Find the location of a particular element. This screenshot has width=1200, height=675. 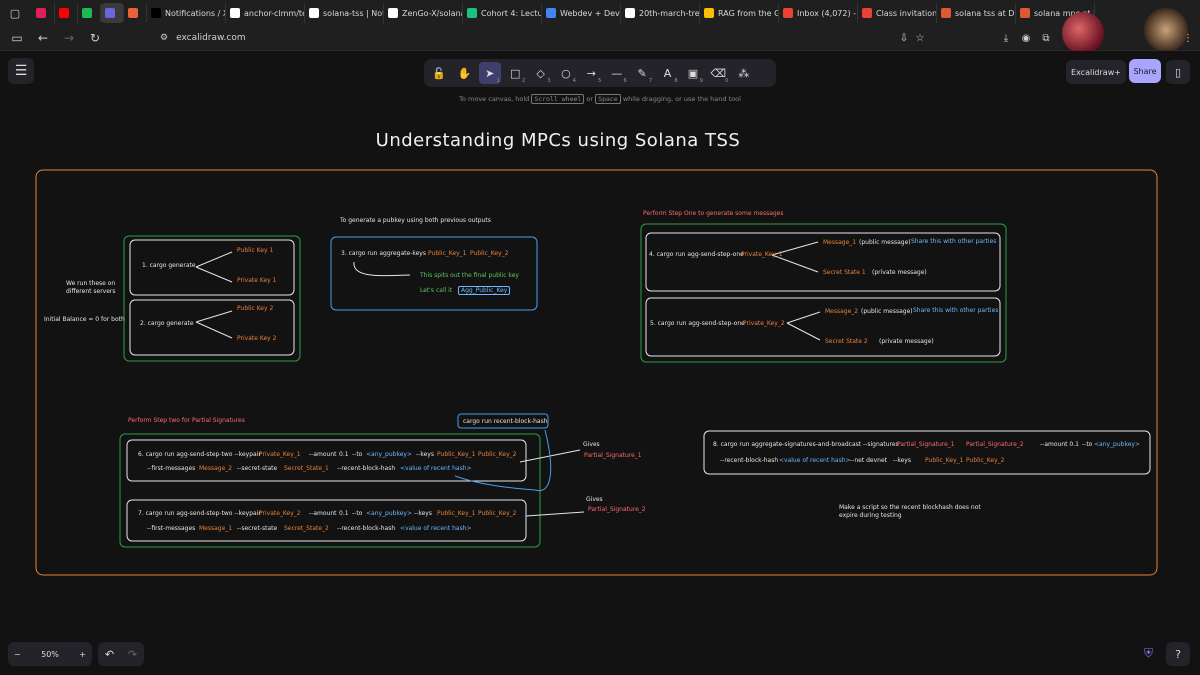

selection-icon: ➤ 1 is located at coordinates (489, 73).